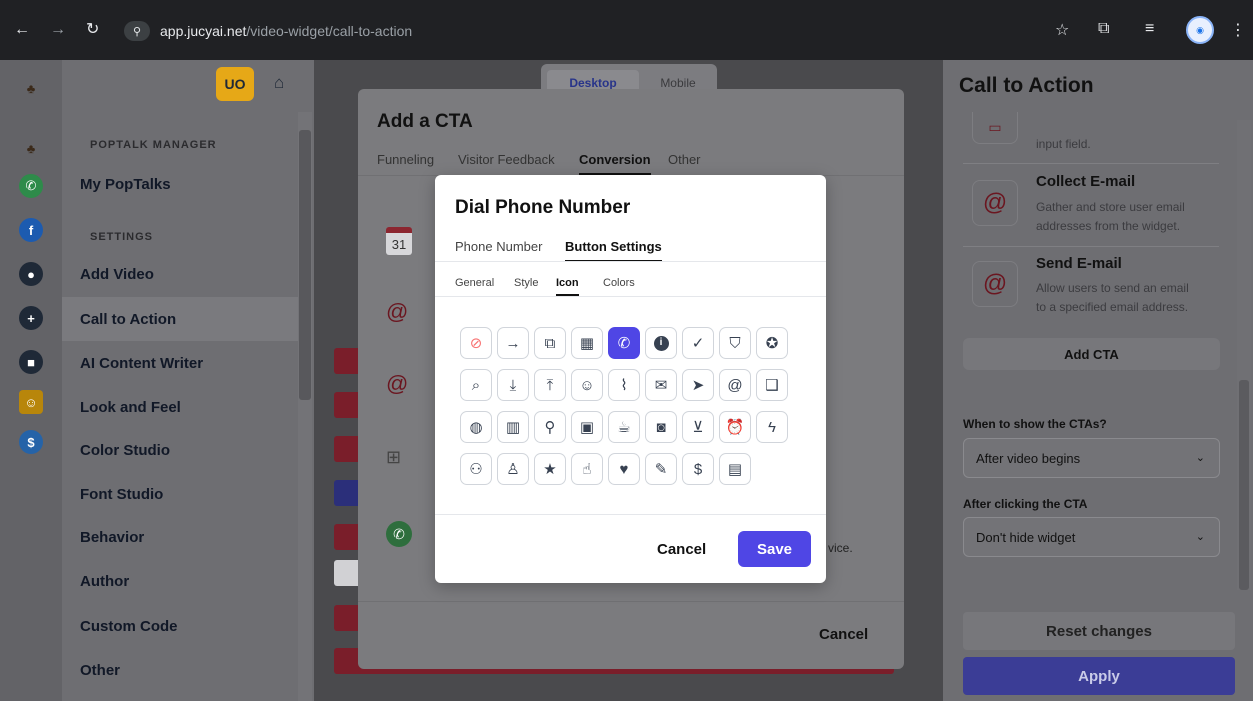  Describe the element at coordinates (1085, 181) in the screenshot. I see `card-collect-email-title: Collect E-mail` at that location.